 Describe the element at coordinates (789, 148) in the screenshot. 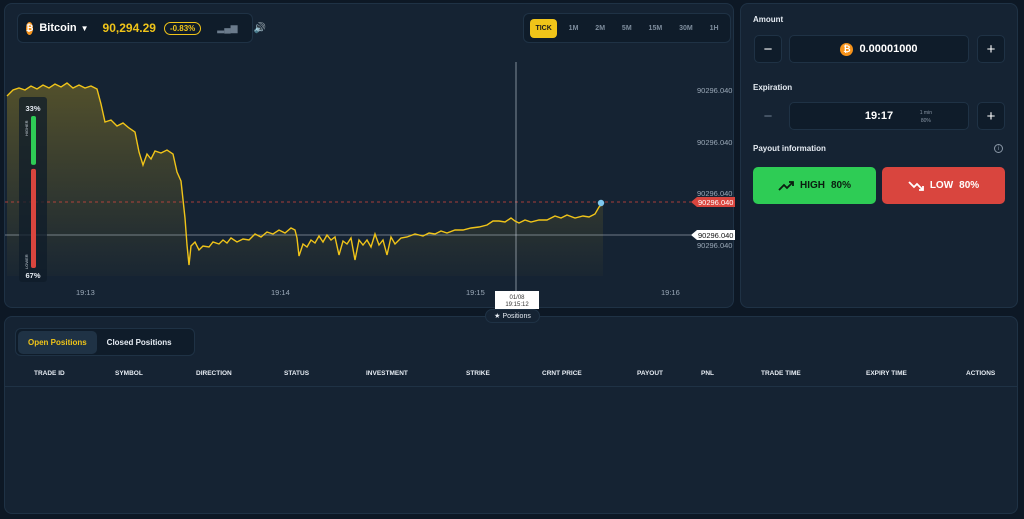

I see `payout-info-label: Payout information` at that location.